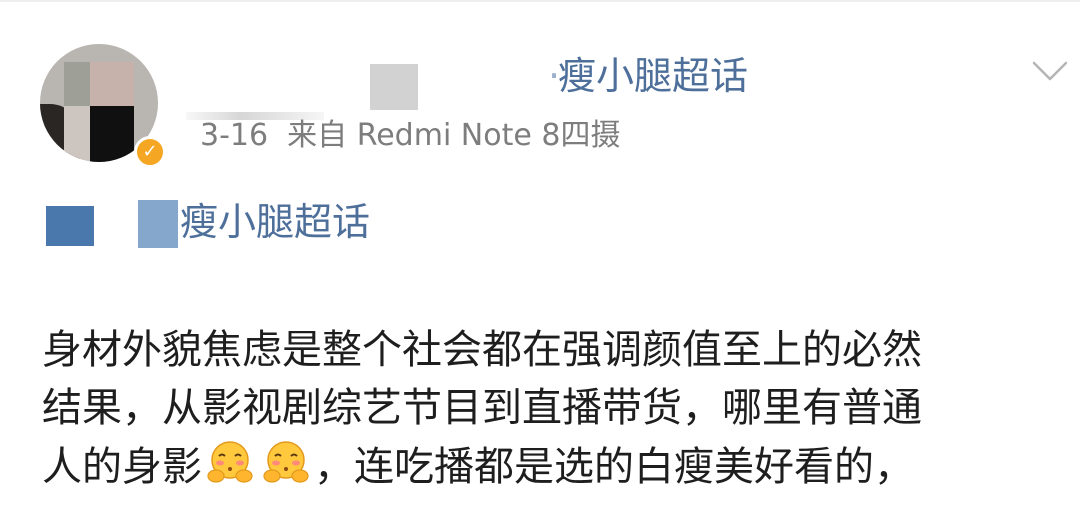  Describe the element at coordinates (482, 350) in the screenshot. I see `post-body-line-1: 身材外貌焦虑是整个社会都在强调颜值至上的必然` at that location.